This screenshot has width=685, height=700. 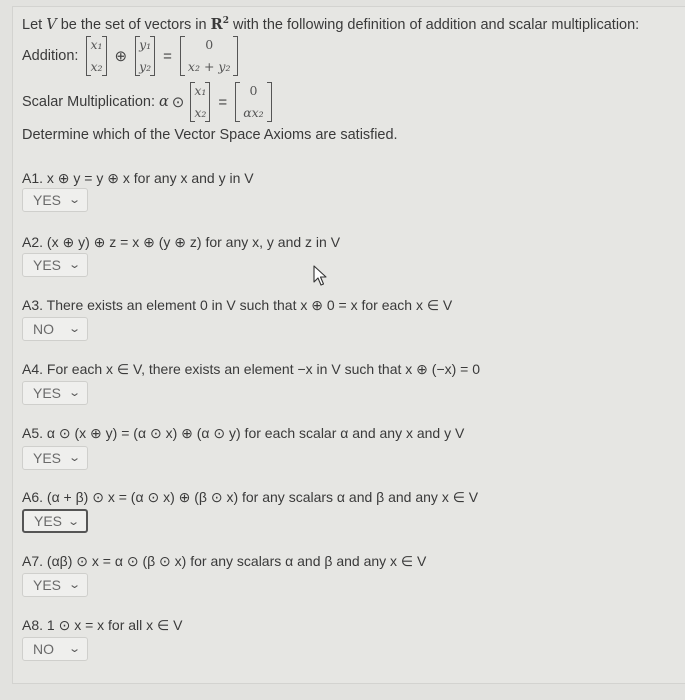 I want to click on addition-definition: Addition: x₁ x₂ ⊕ y₁ y₂ = 0 x₂ + y₂, so click(x=330, y=56).